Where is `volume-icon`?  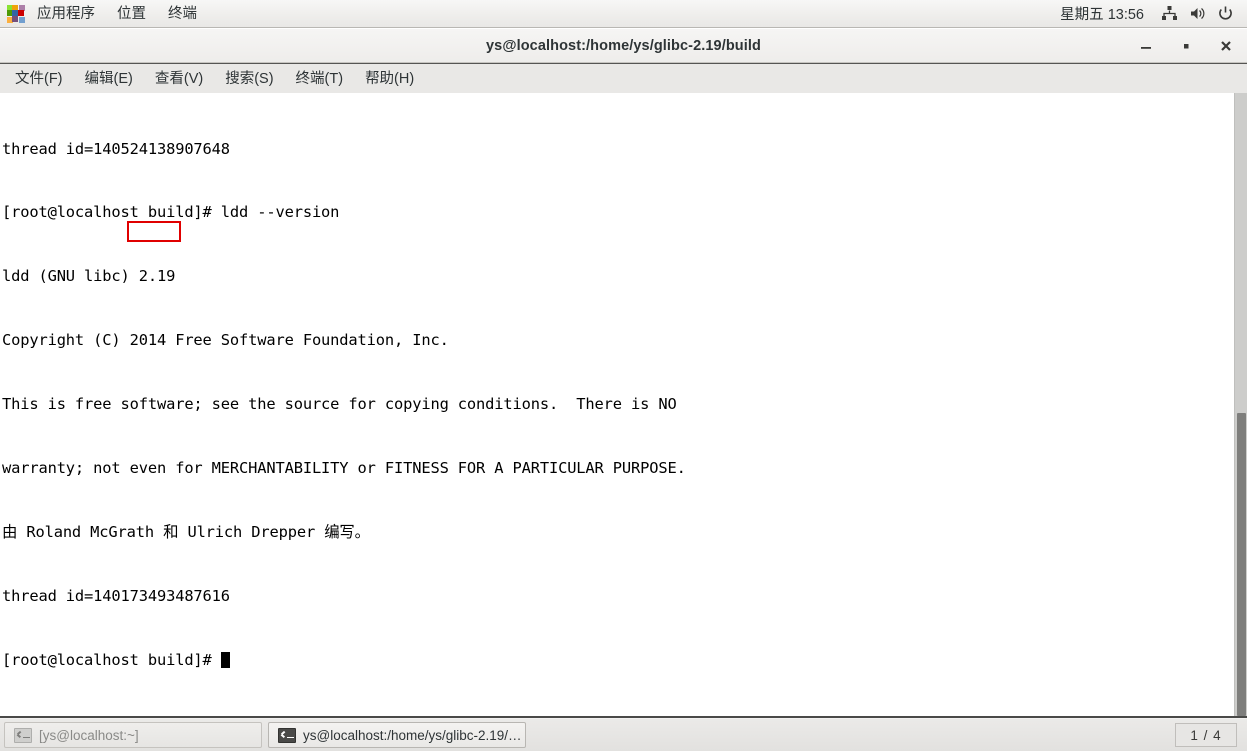
volume-icon is located at coordinates (1197, 14).